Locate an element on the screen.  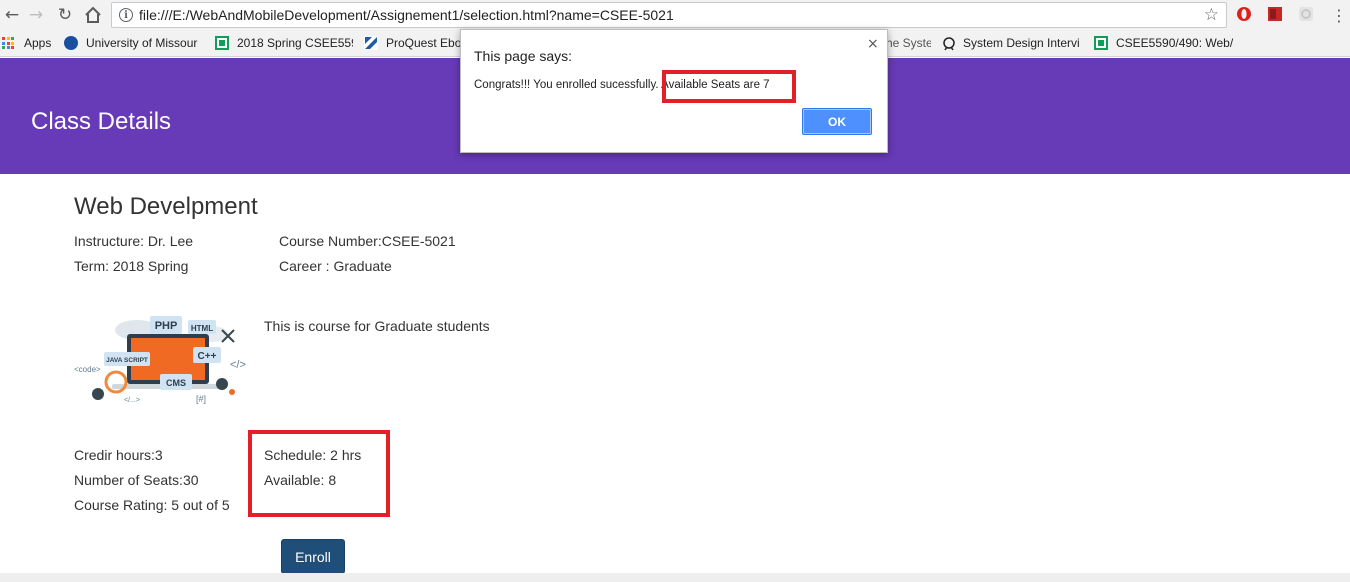
bookmark-spring-csee: 2018 Spring CSEE559 is located at coordinates (284, 43).